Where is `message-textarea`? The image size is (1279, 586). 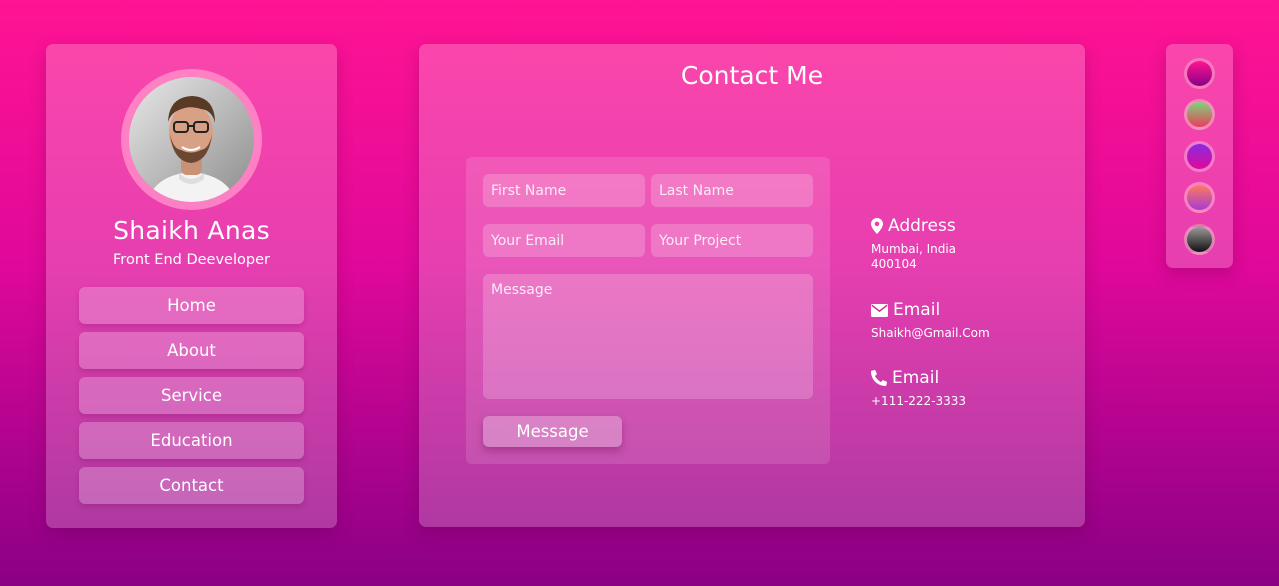 message-textarea is located at coordinates (648, 336).